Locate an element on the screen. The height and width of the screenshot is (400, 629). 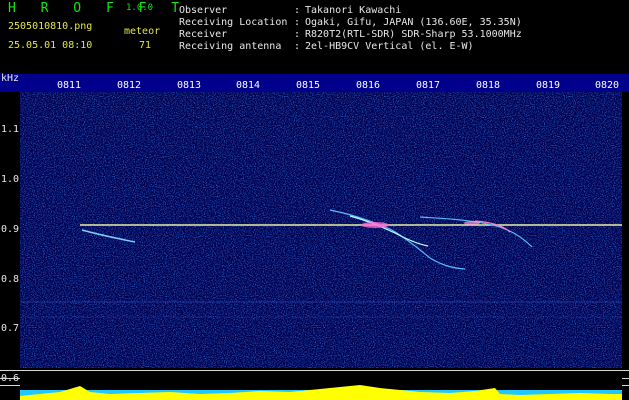
x-tick-label: 0811 is located at coordinates (69, 85).